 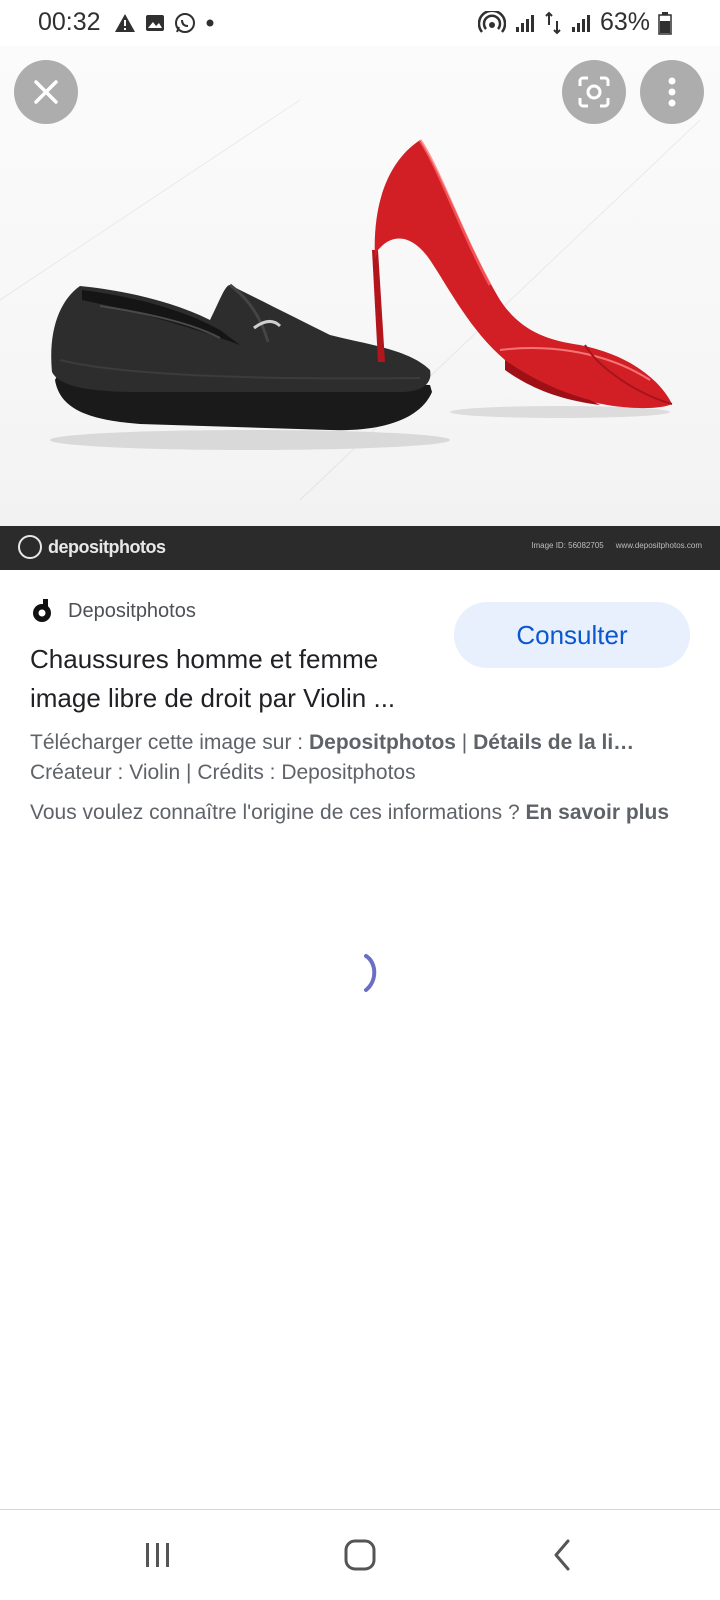 What do you see at coordinates (567, 545) in the screenshot?
I see `watermark-id: Image ID: 56082705` at bounding box center [567, 545].